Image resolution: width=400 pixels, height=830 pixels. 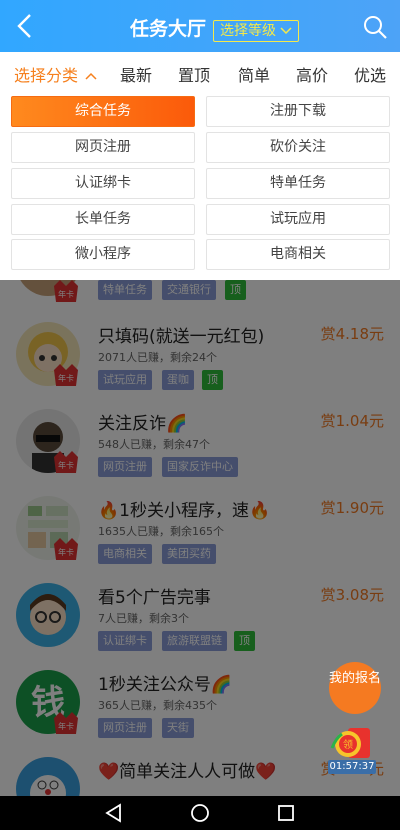 I want to click on task-meta: 7人已赚，剩余3个, so click(x=143, y=618).